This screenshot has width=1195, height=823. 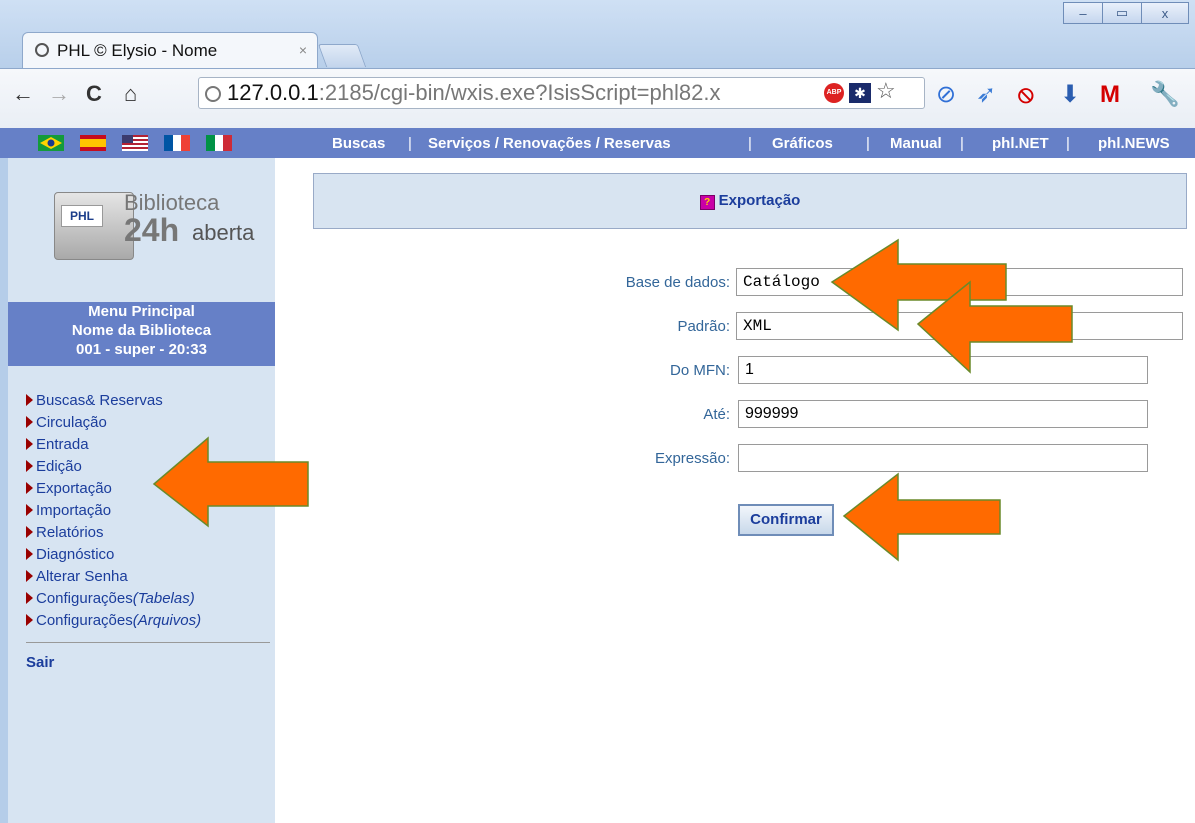 What do you see at coordinates (1165, 13) in the screenshot?
I see `close-window-button: x` at bounding box center [1165, 13].